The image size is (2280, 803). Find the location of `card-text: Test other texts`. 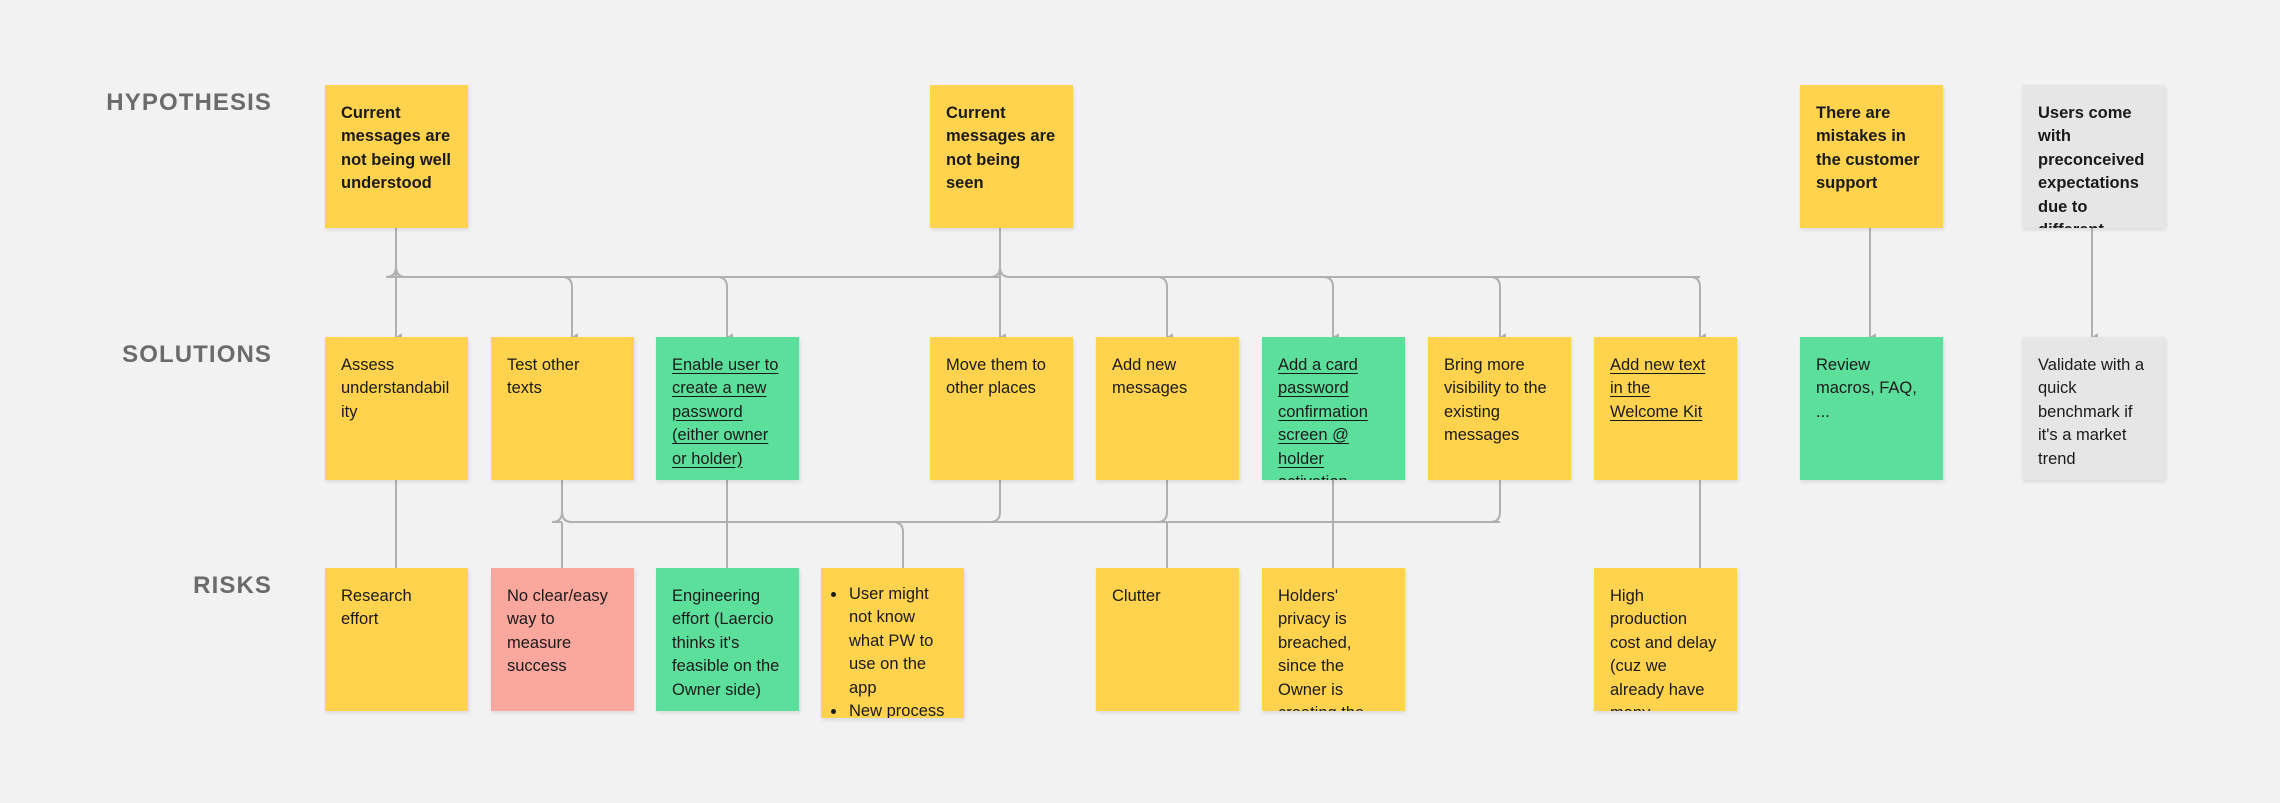

card-text: Test other texts is located at coordinates (543, 377).